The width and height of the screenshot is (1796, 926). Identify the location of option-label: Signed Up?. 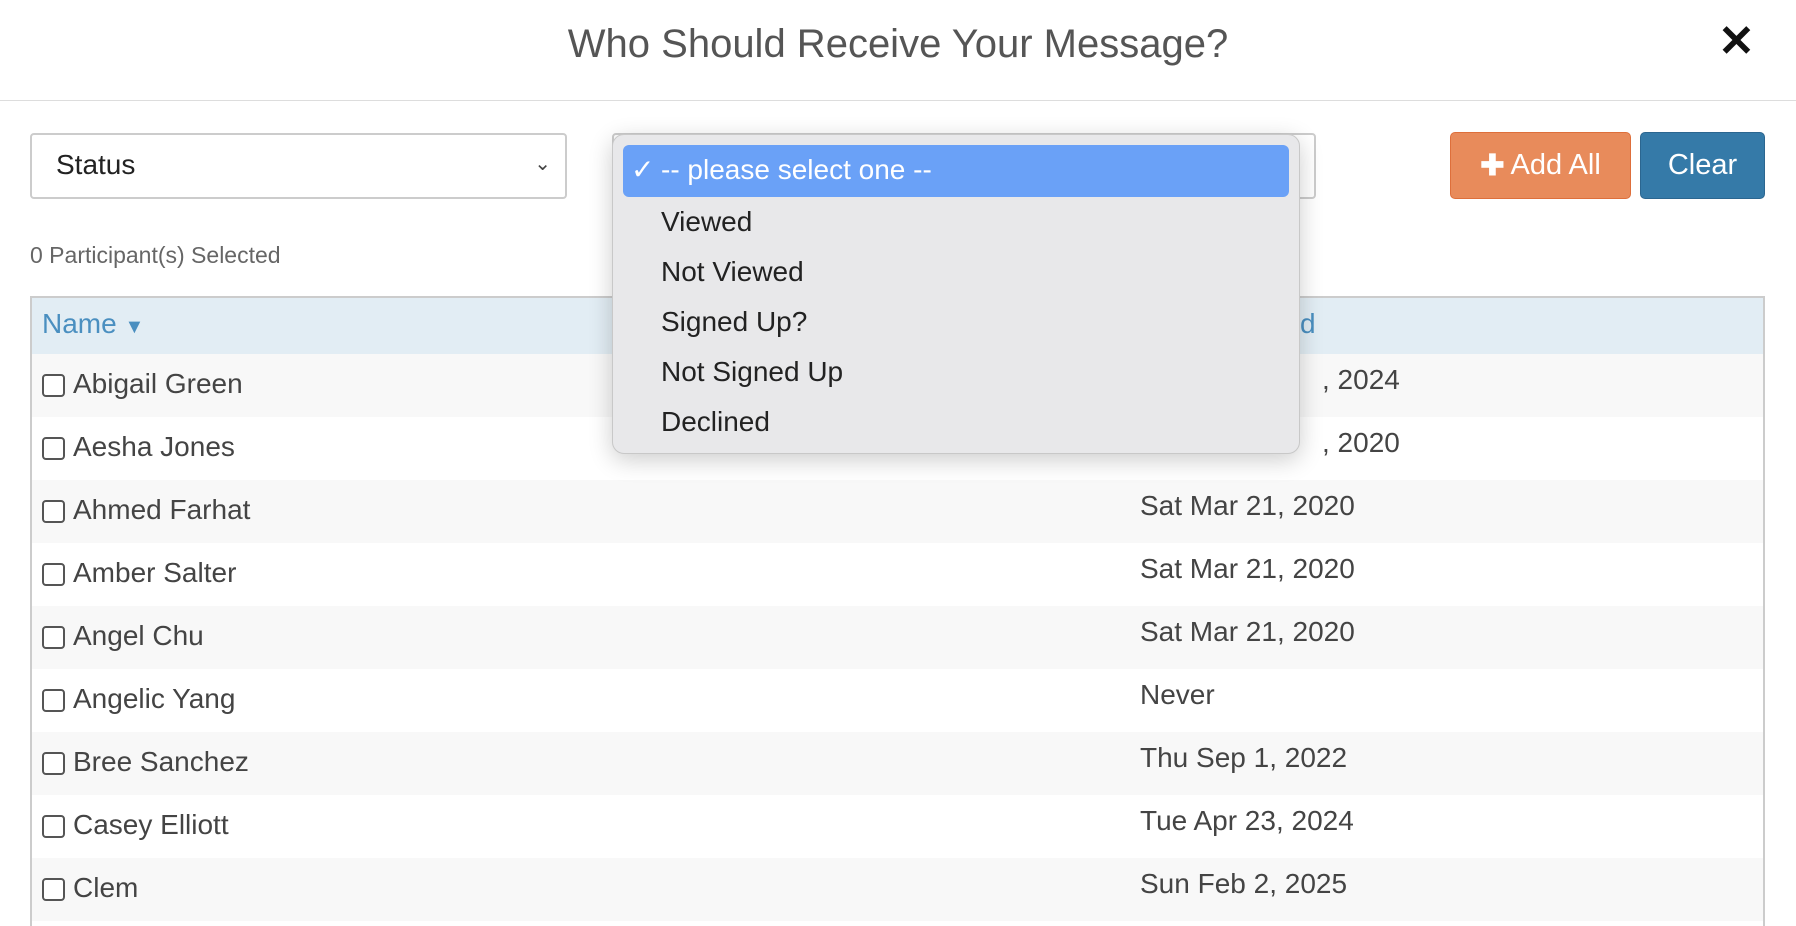
(734, 321).